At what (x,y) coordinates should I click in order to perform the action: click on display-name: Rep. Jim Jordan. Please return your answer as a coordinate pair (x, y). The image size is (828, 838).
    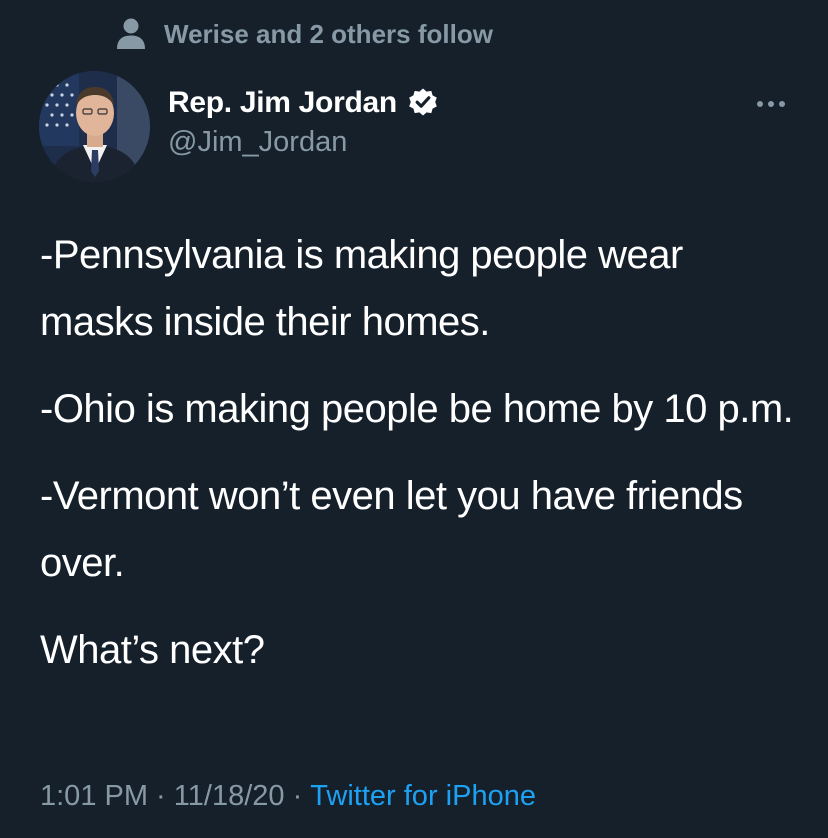
    Looking at the image, I should click on (282, 103).